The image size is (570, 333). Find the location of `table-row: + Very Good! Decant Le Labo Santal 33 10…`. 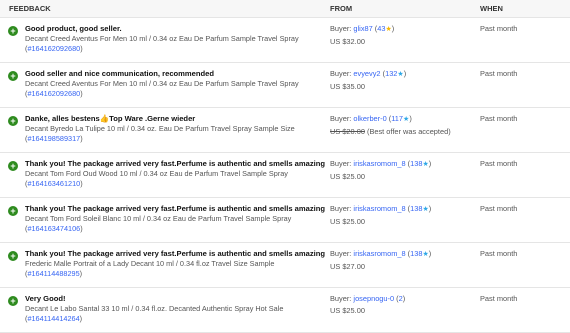

table-row: + Very Good! Decant Le Labo Santal 33 10… is located at coordinates (285, 310).